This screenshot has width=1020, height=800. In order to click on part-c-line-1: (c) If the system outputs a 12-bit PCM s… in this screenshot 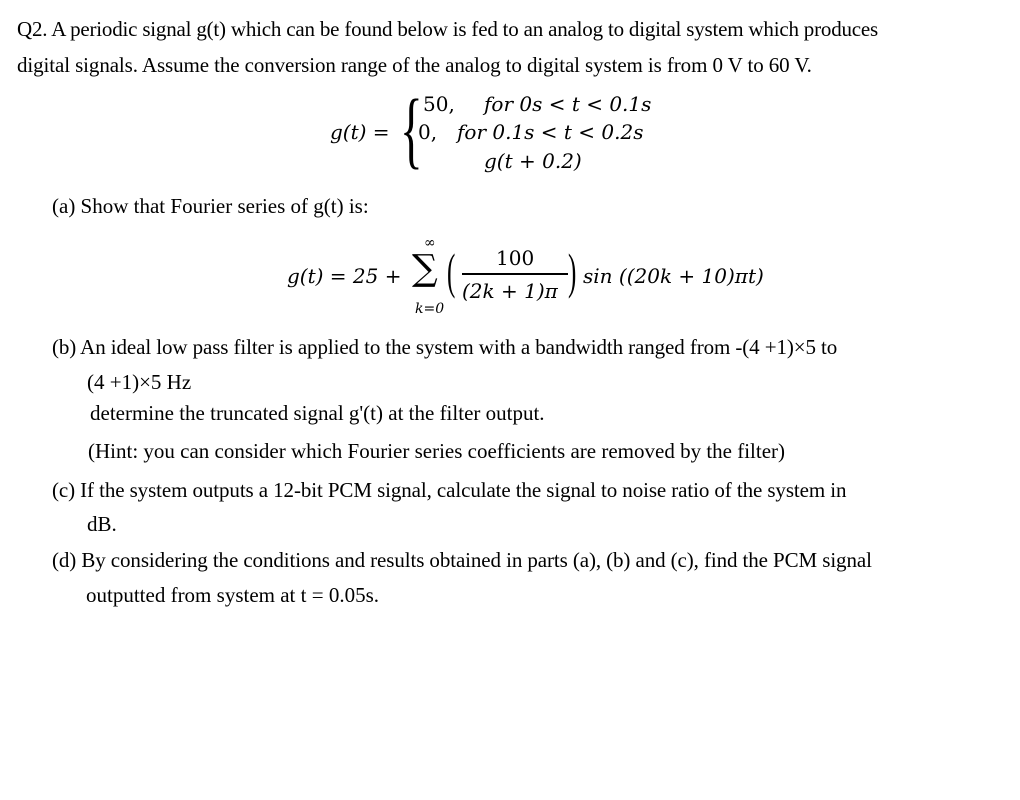, I will do `click(449, 490)`.